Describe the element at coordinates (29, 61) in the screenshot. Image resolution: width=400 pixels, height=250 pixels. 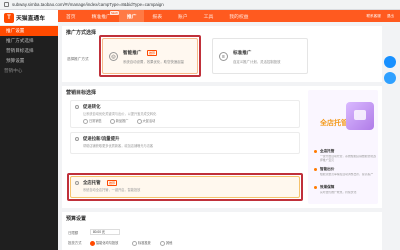
I see `sidebar-item-budget: 预算设置` at that location.